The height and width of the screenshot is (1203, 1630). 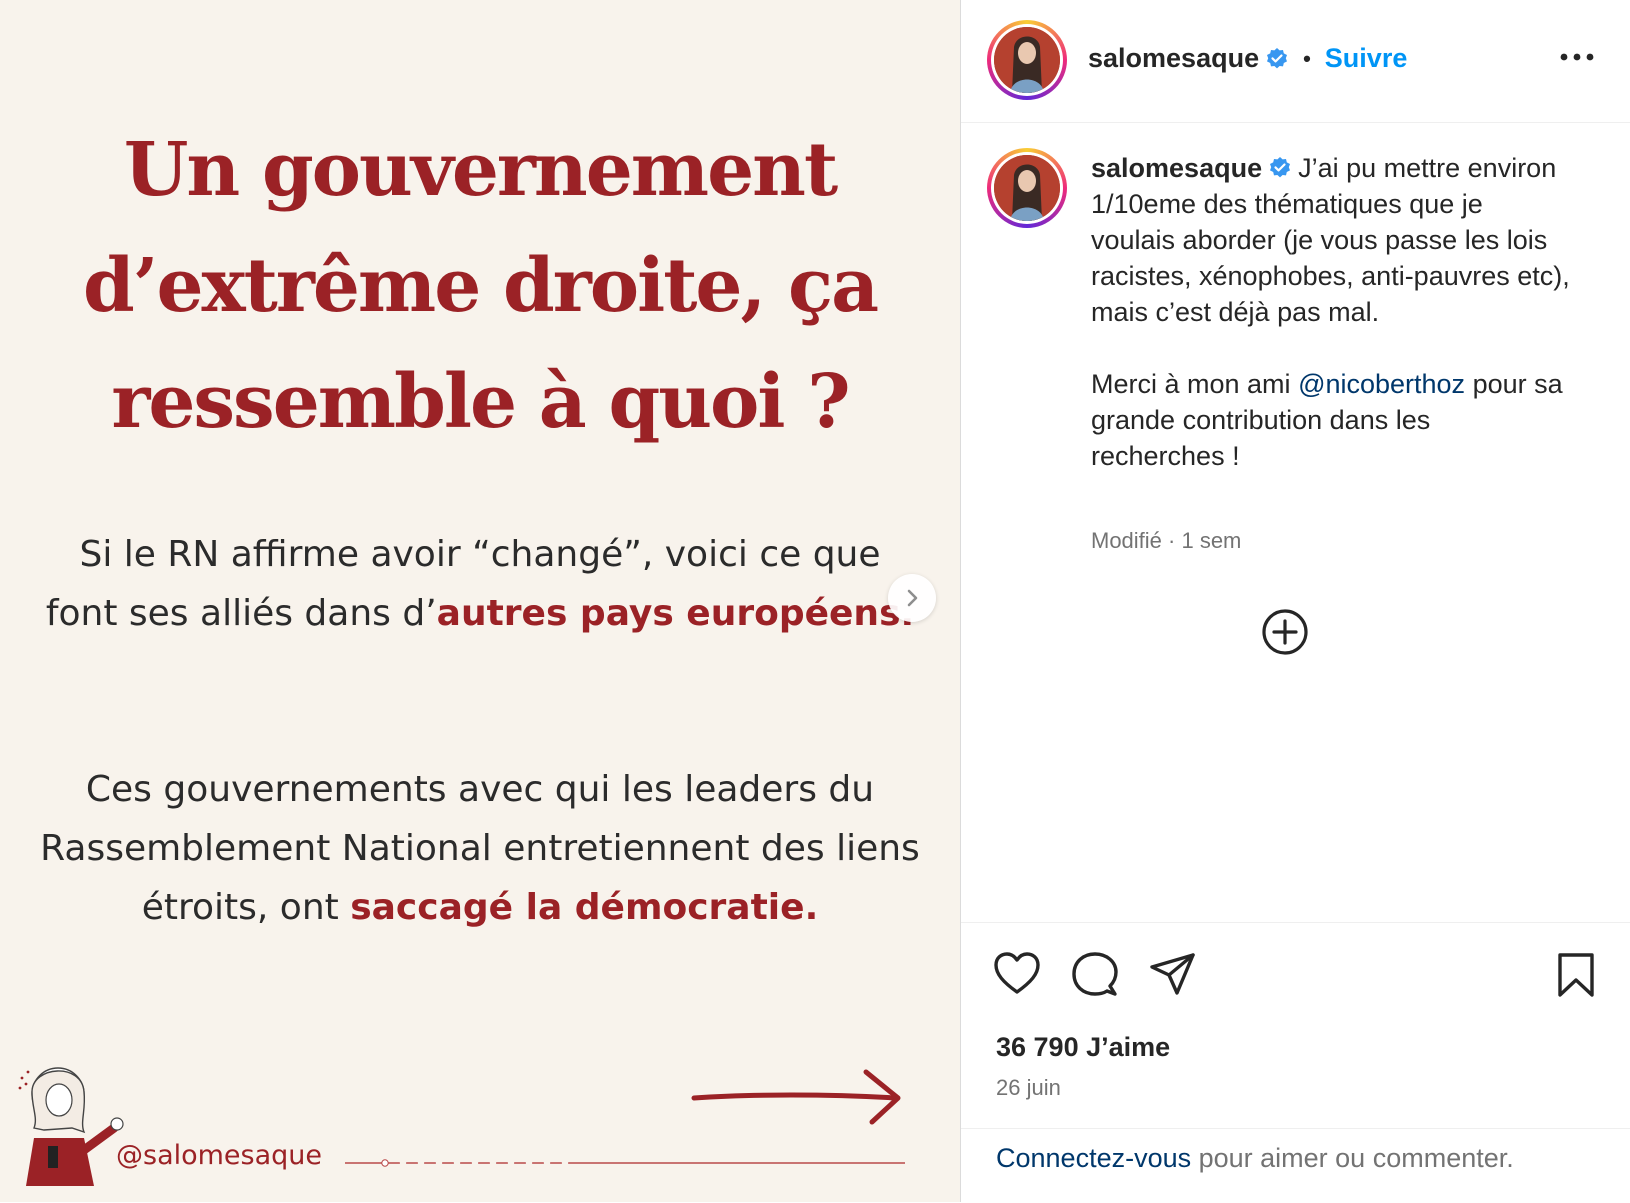 I want to click on follow-button: Suivre, so click(x=1366, y=58).